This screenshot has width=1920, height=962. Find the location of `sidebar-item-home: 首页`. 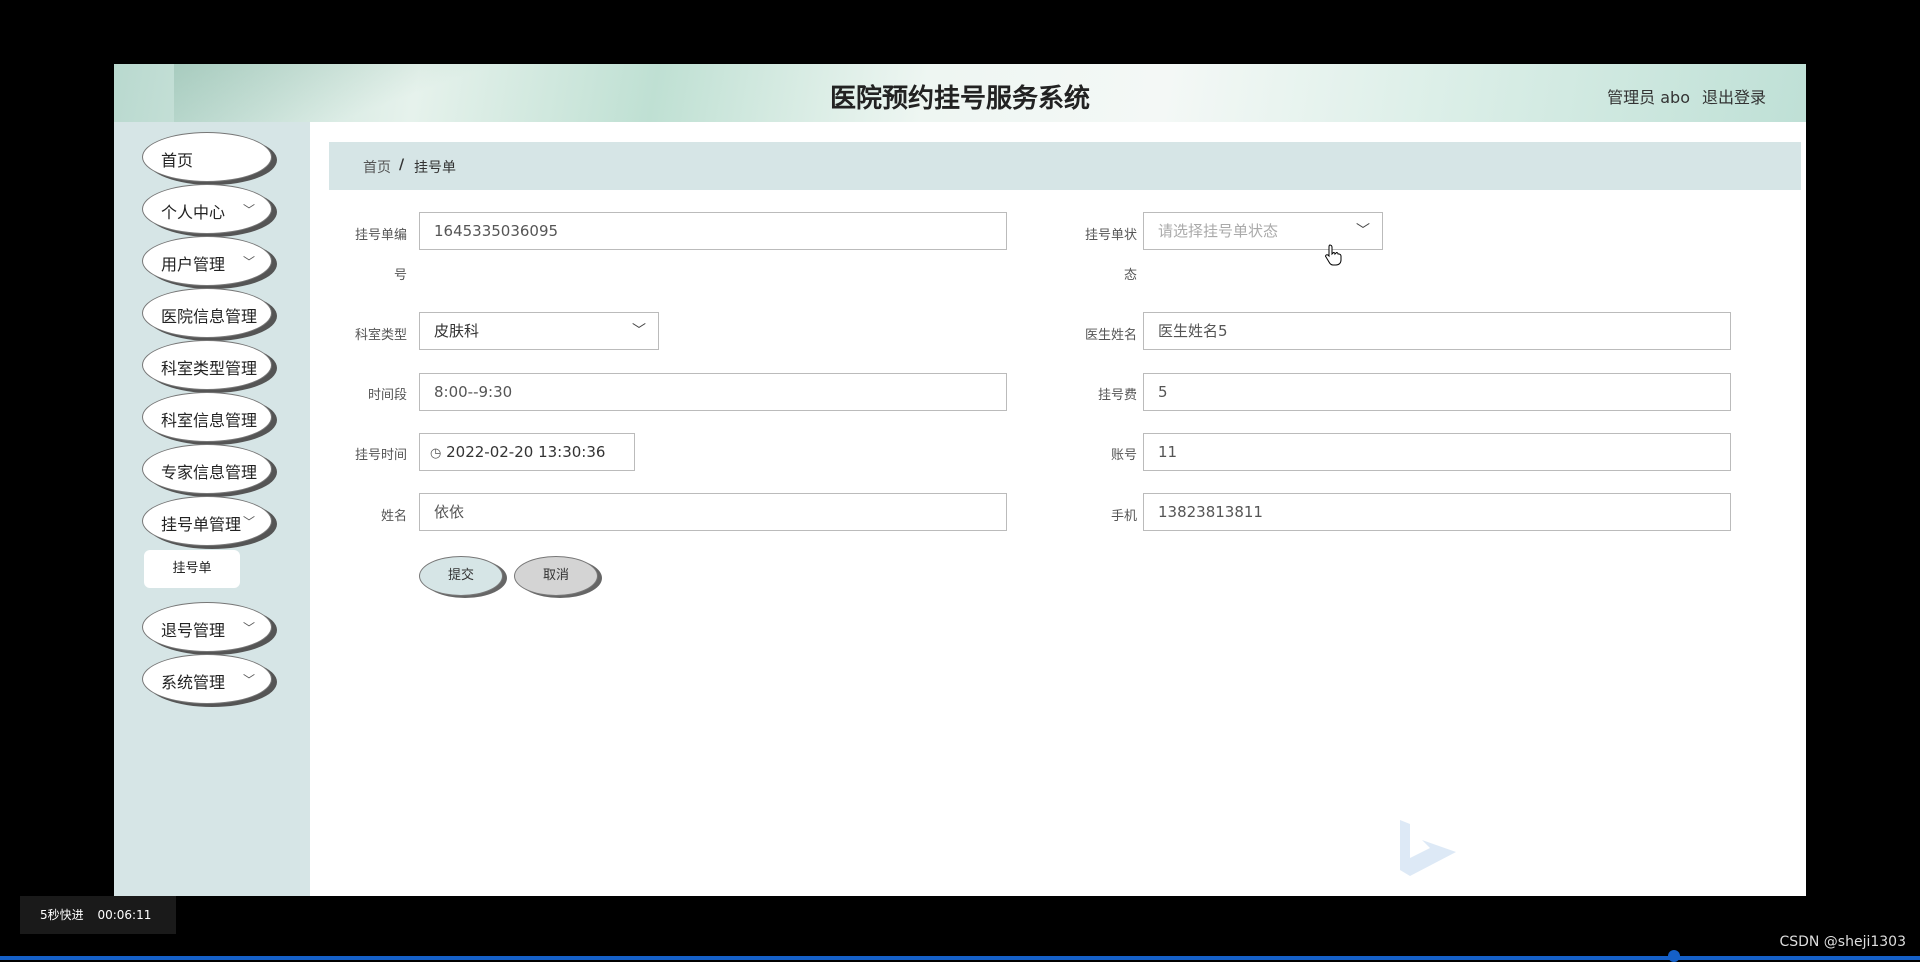

sidebar-item-home: 首页 is located at coordinates (207, 157).